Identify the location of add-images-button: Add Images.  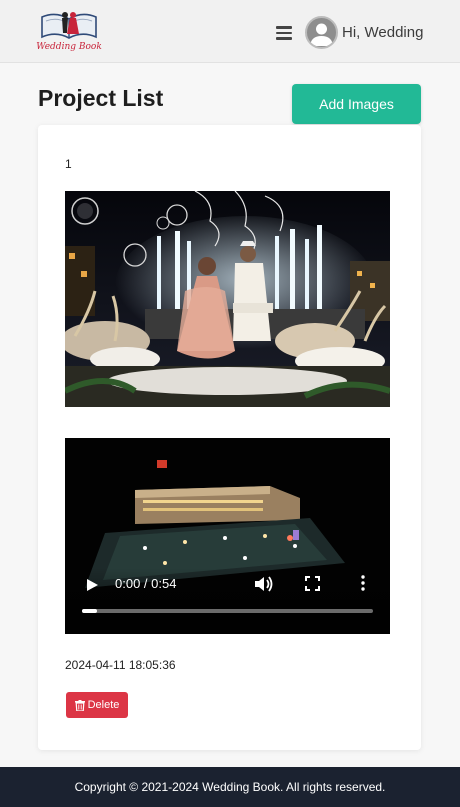
(356, 104).